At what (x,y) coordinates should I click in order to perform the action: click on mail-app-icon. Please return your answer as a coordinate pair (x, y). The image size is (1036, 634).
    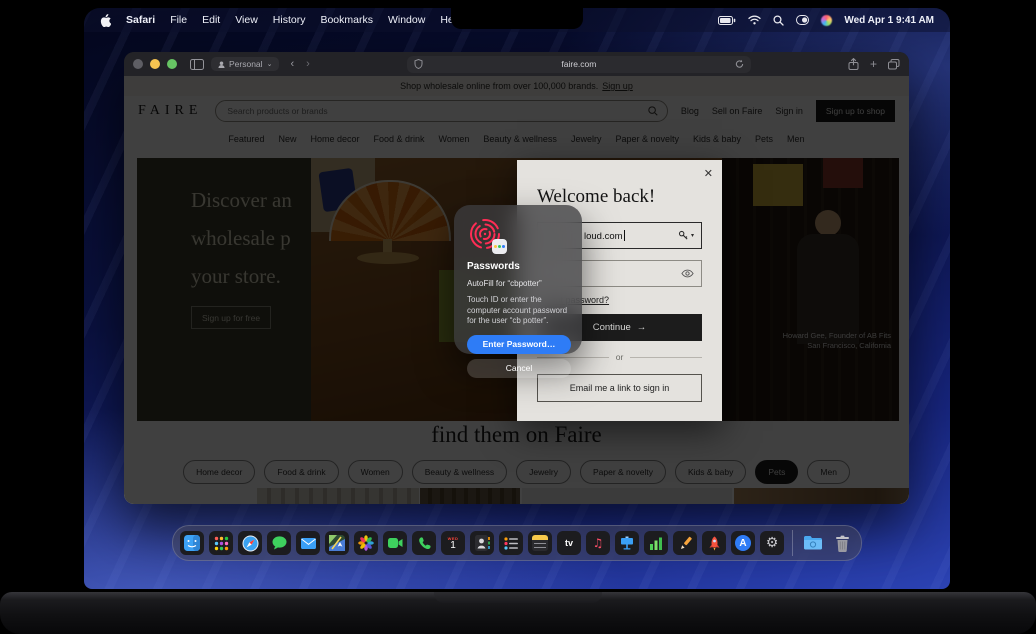
    Looking at the image, I should click on (308, 543).